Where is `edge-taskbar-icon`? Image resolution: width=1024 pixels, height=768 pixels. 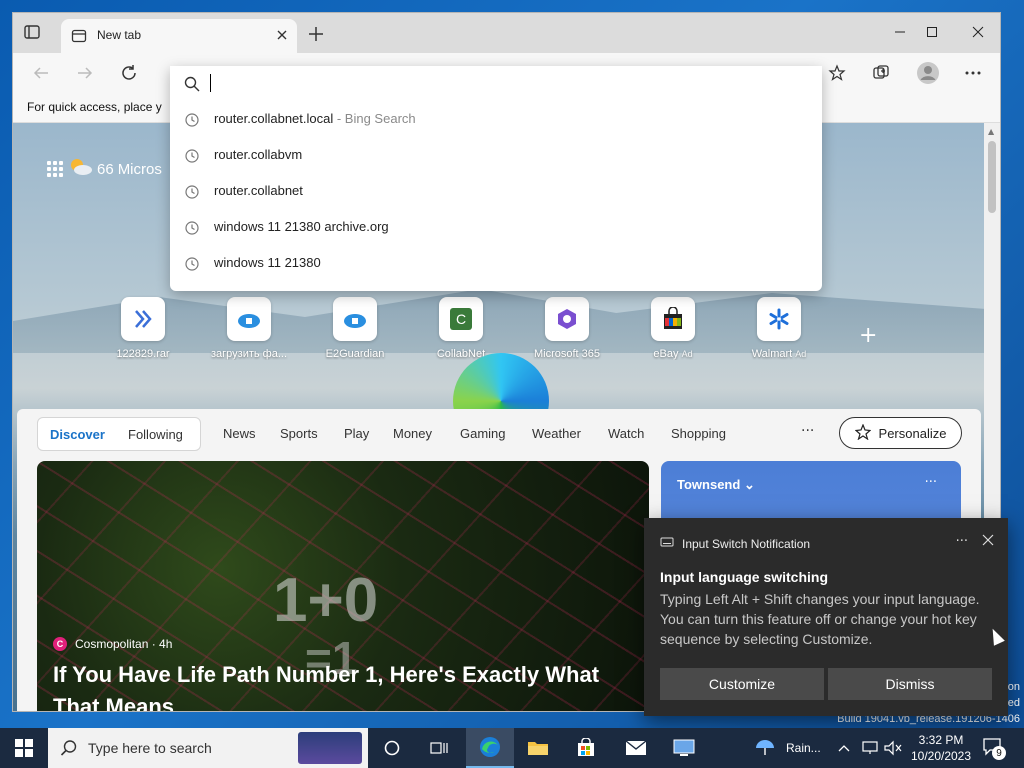 edge-taskbar-icon is located at coordinates (490, 748).